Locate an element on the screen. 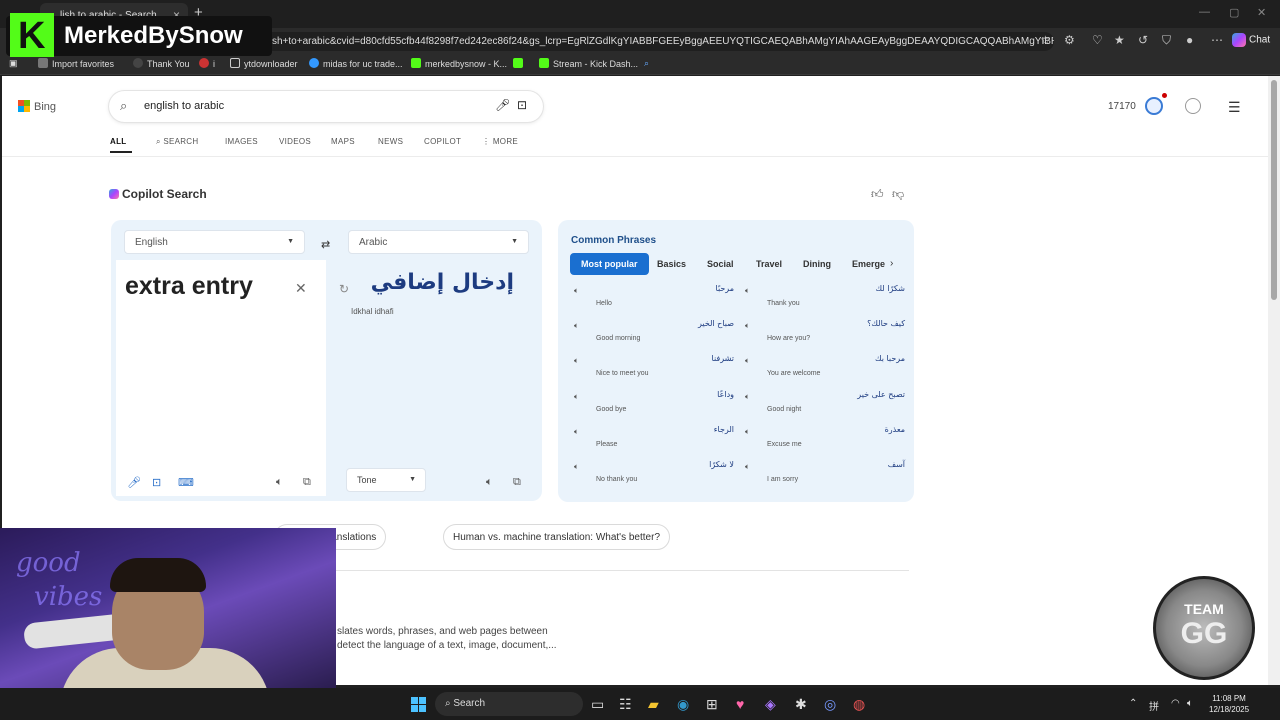  edge-icon: ◉ is located at coordinates (683, 704).